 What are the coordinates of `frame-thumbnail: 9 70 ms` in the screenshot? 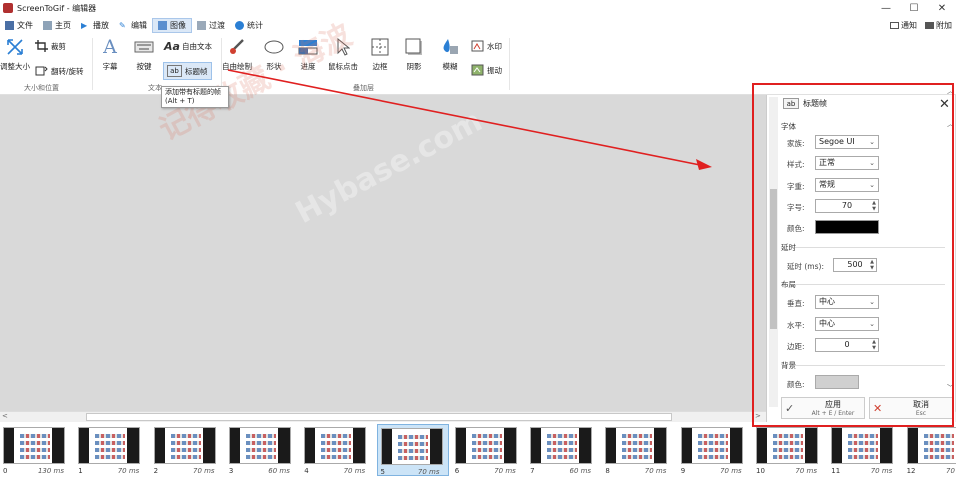 It's located at (714, 450).